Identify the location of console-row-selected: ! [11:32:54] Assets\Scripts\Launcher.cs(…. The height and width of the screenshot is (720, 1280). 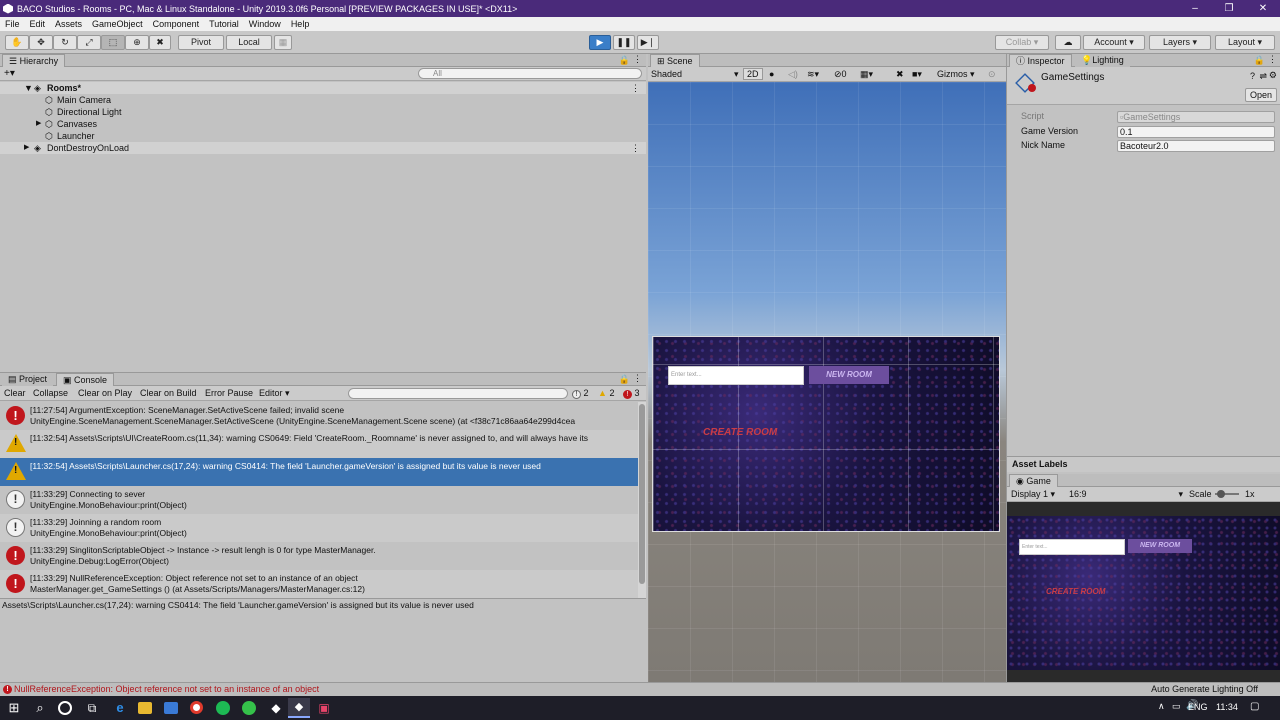
(319, 472).